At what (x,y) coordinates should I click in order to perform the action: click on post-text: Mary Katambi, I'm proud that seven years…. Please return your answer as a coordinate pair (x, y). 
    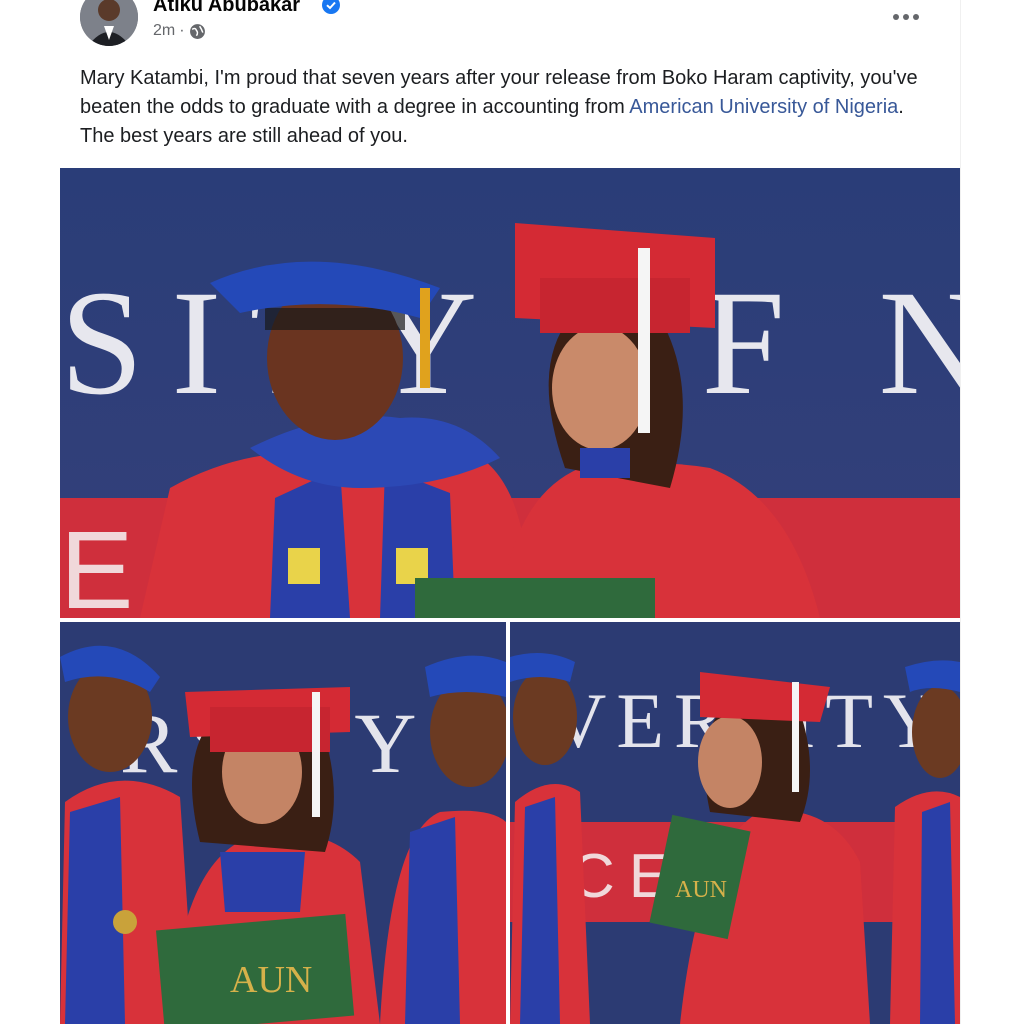
    Looking at the image, I should click on (510, 107).